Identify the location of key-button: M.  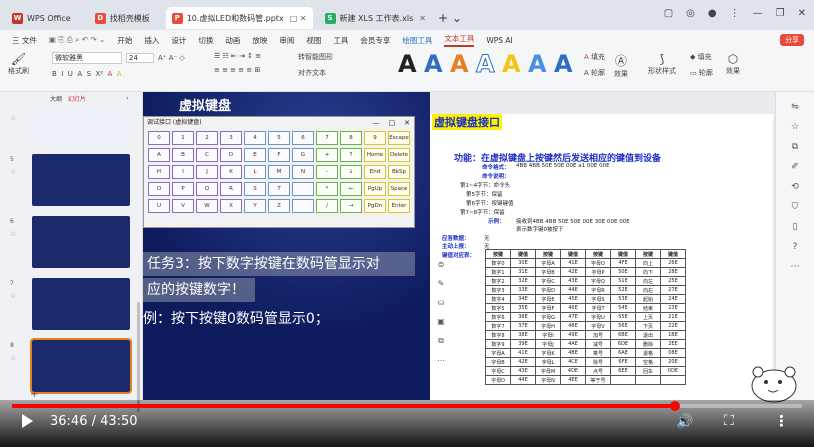
(279, 172).